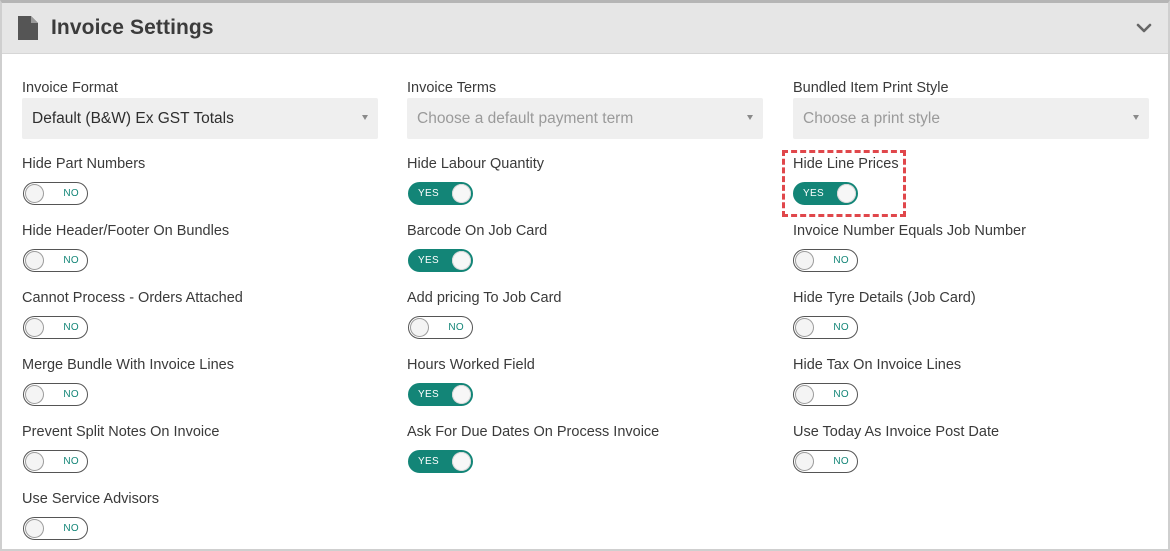 This screenshot has width=1170, height=551. I want to click on invoice-format-select: Default (B&W) Ex GST Totals, so click(200, 118).